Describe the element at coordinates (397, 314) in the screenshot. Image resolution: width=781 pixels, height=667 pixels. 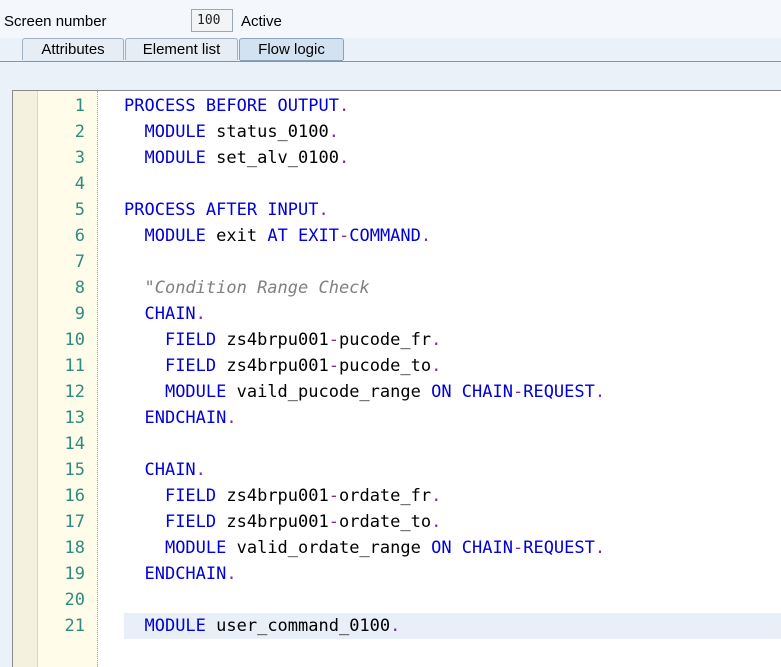
I see `code-line: 9 CHAIN.` at that location.